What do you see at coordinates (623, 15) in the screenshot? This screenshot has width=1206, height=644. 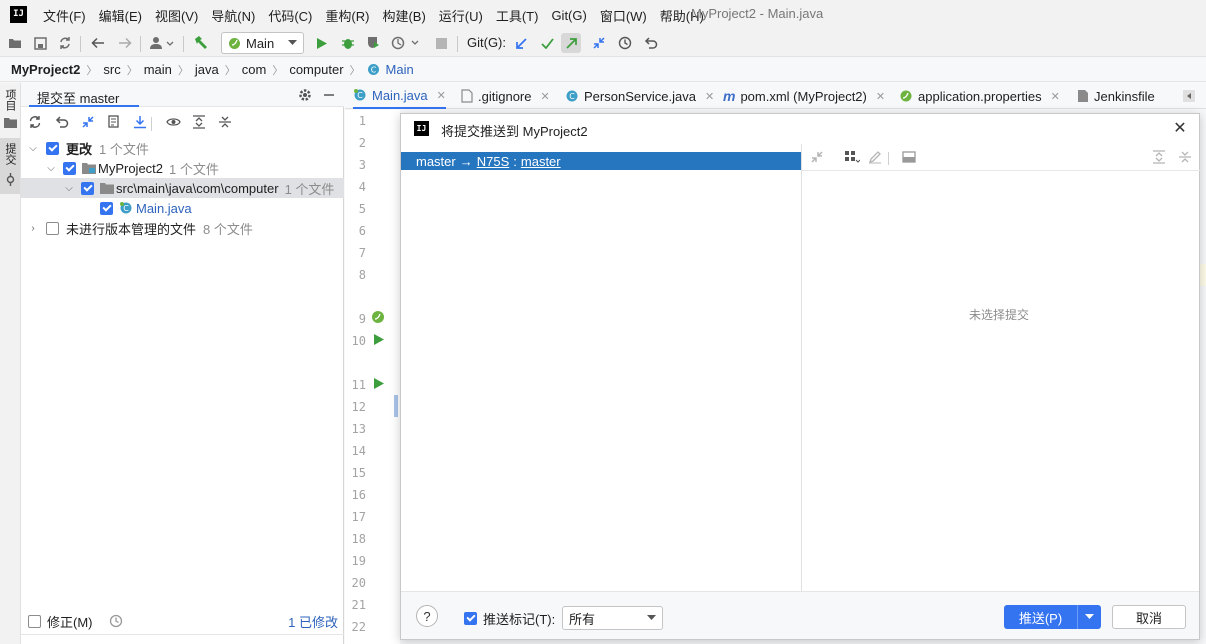 I see `menu-window: 窗口(W)` at bounding box center [623, 15].